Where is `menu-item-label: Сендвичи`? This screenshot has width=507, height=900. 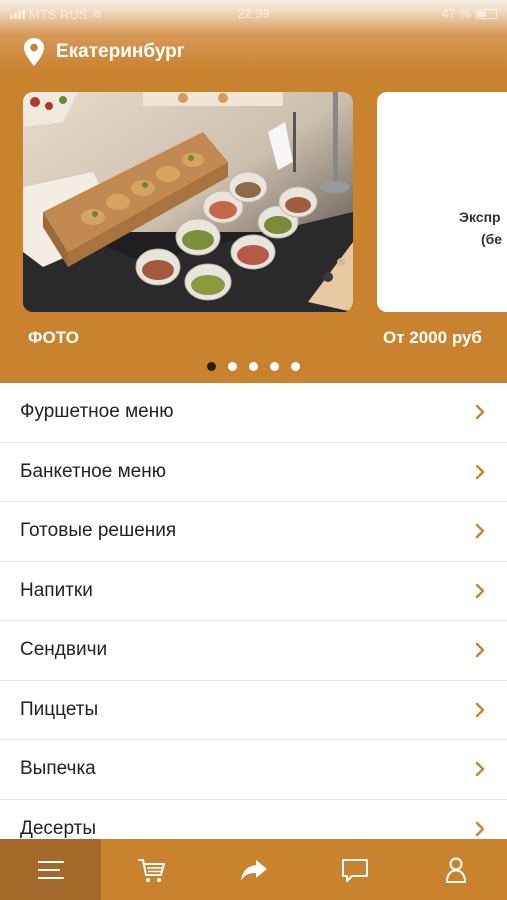
menu-item-label: Сендвичи is located at coordinates (64, 650).